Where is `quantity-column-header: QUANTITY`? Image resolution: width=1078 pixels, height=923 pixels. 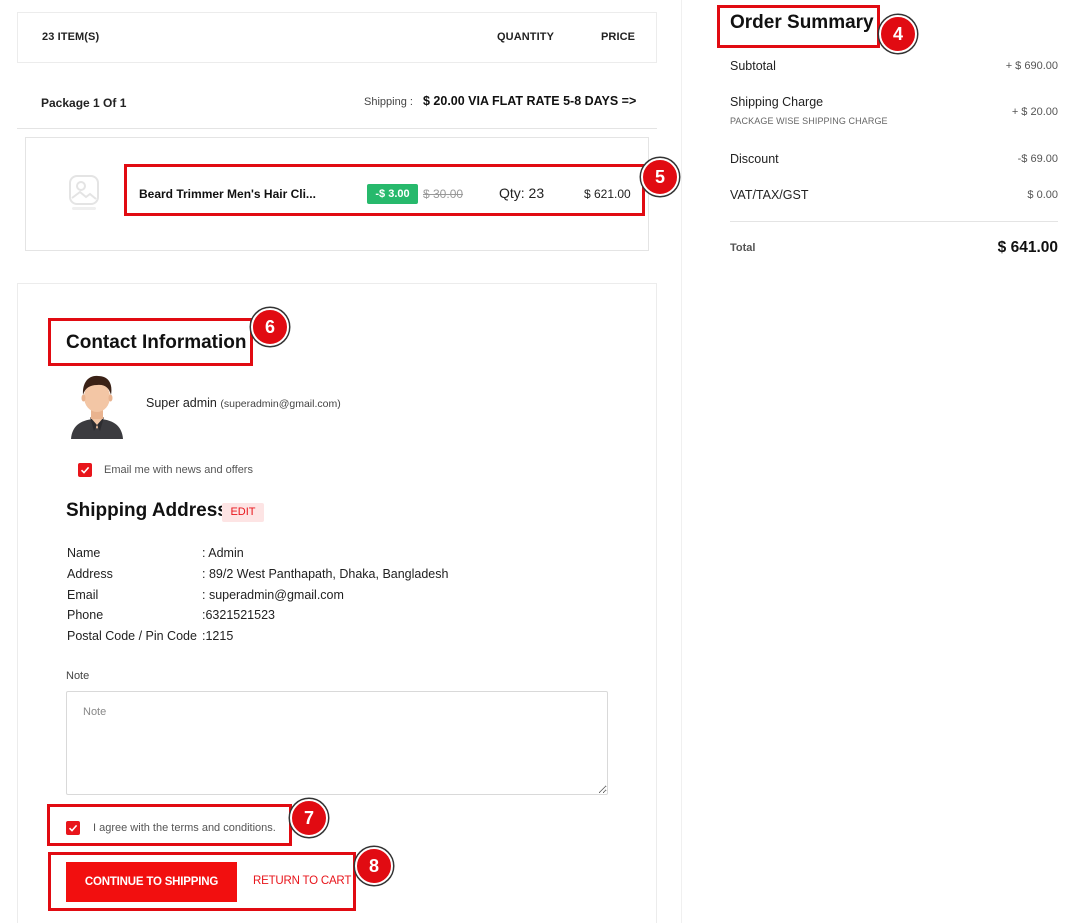
quantity-column-header: QUANTITY is located at coordinates (526, 37).